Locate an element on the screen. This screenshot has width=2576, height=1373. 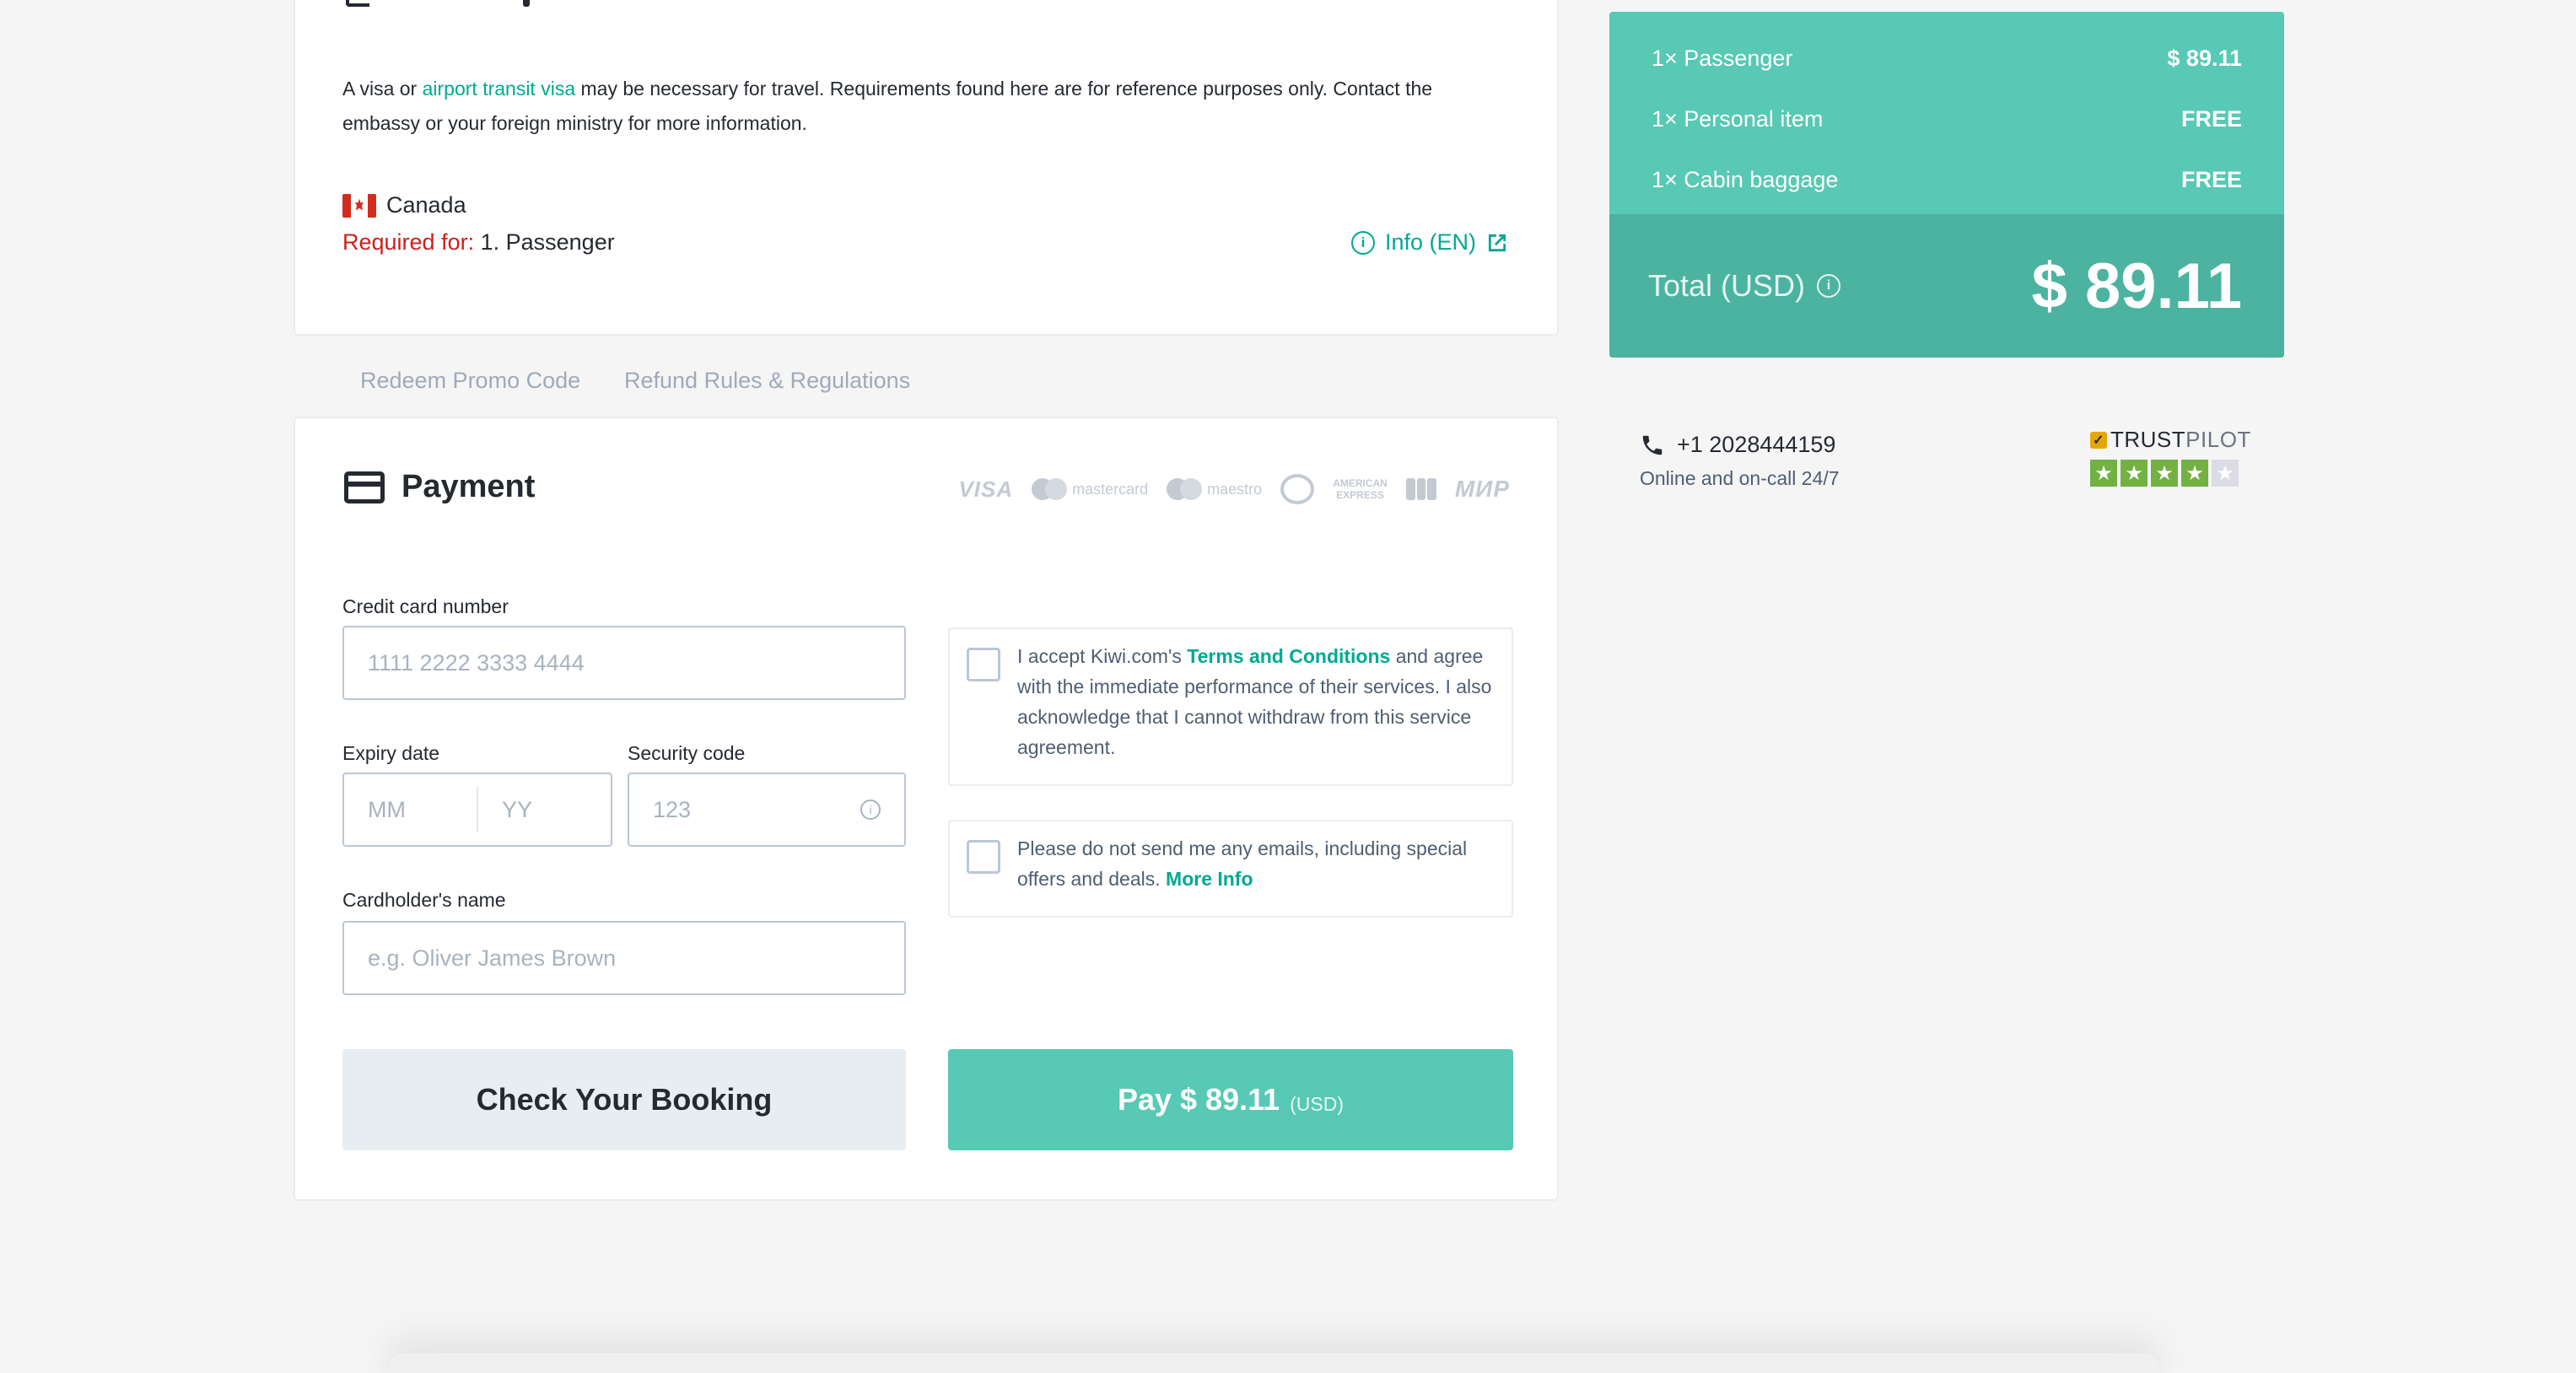
terms-text-start: I accept Kiwi.com's is located at coordinates (1102, 656).